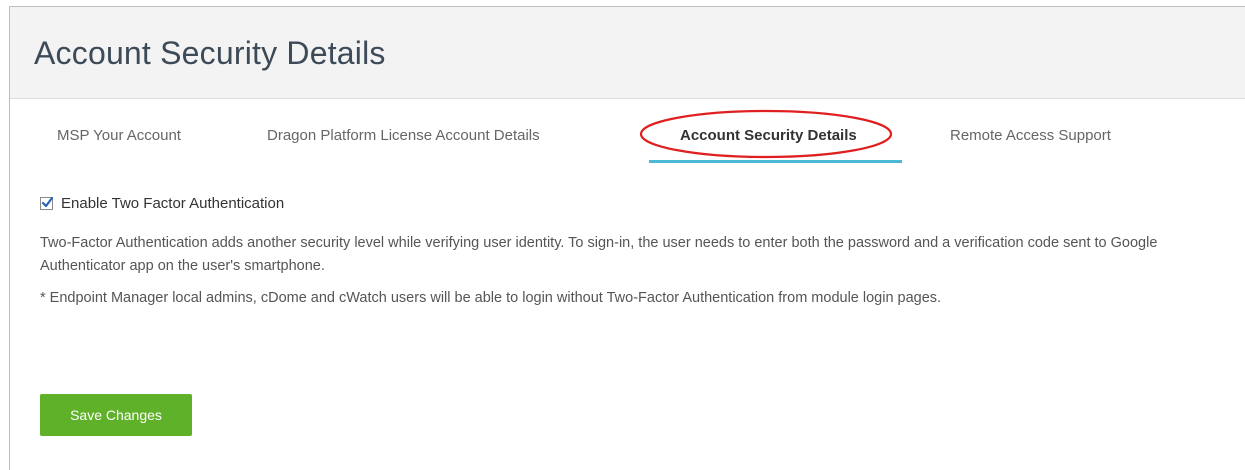  I want to click on checkmark-icon, so click(47, 202).